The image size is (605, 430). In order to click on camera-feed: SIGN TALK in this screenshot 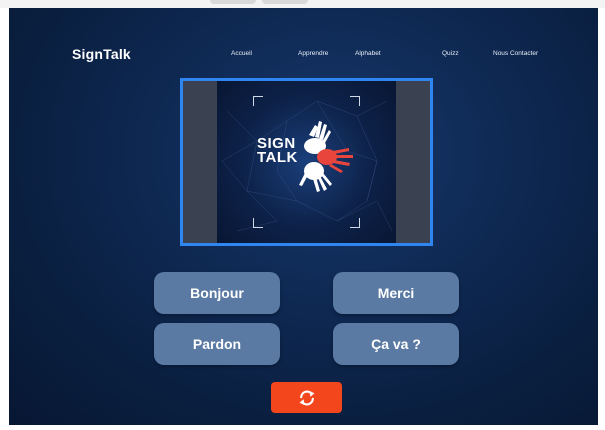, I will do `click(306, 162)`.